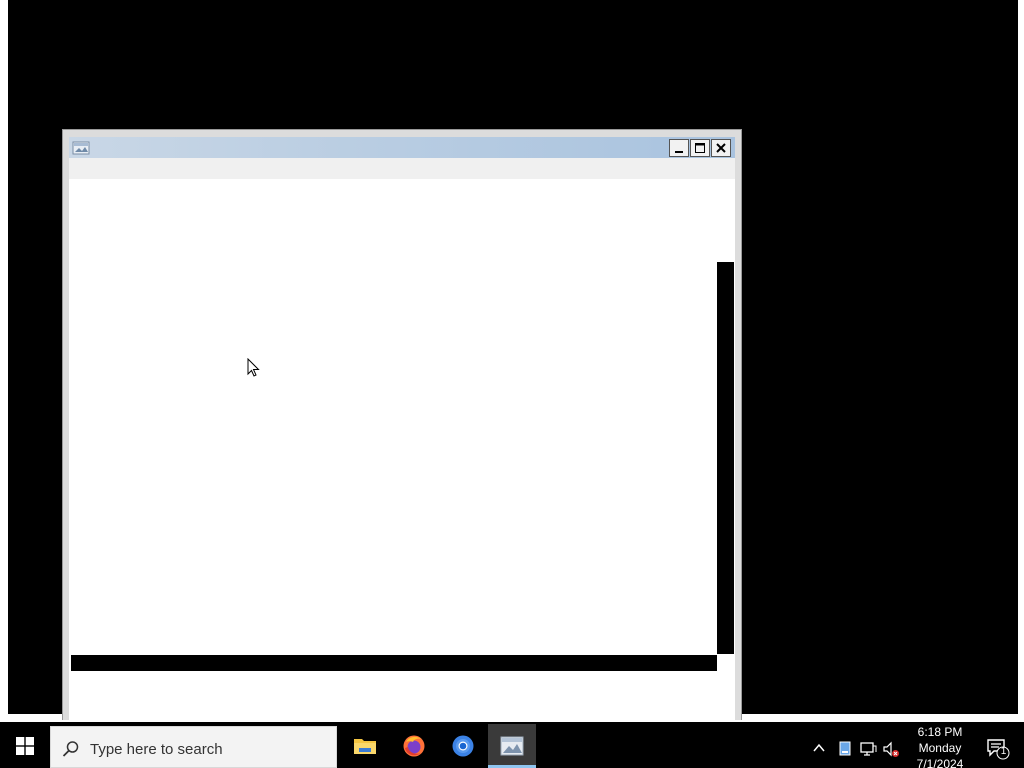 The width and height of the screenshot is (1024, 768). Describe the element at coordinates (891, 749) in the screenshot. I see `volume-muted-icon` at that location.